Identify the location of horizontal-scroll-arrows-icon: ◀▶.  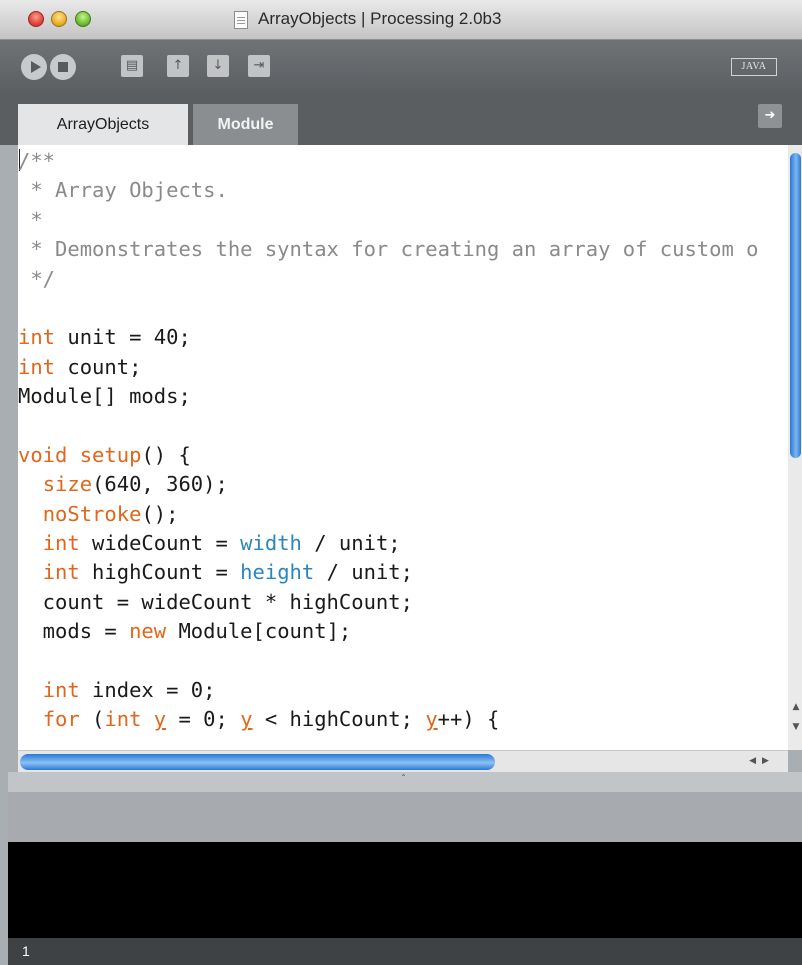
(762, 761).